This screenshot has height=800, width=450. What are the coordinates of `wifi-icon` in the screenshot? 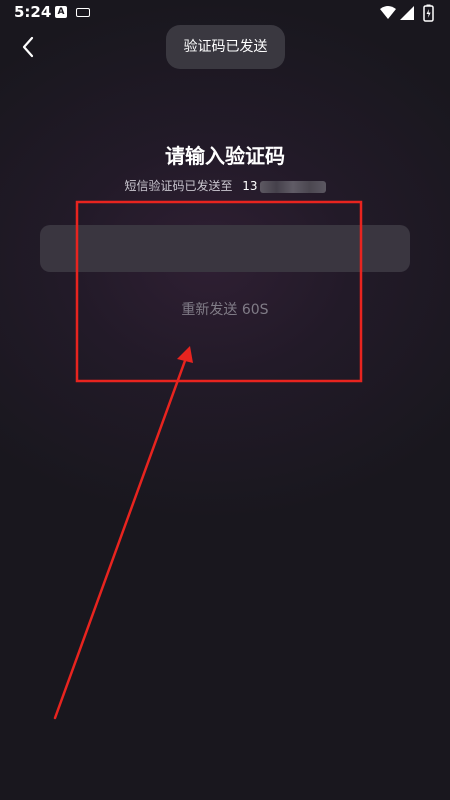 It's located at (388, 12).